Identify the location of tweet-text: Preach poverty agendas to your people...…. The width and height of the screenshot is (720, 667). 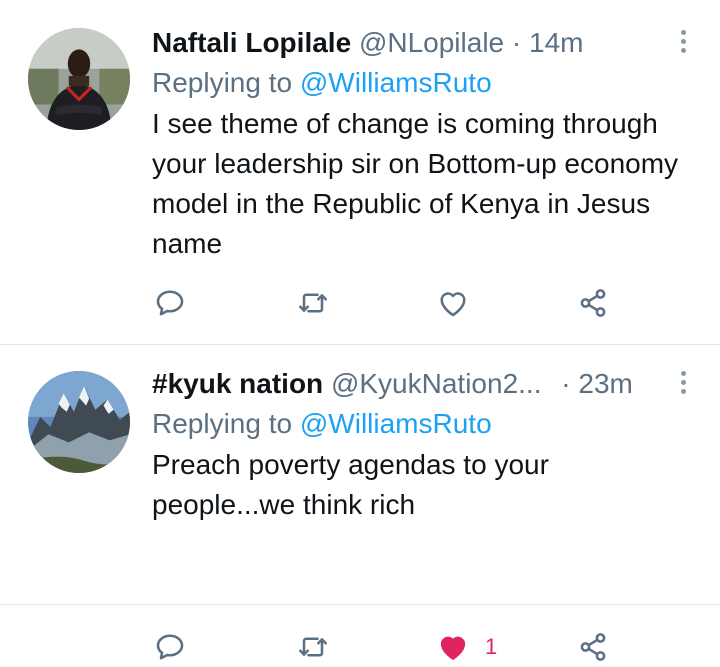
(350, 484).